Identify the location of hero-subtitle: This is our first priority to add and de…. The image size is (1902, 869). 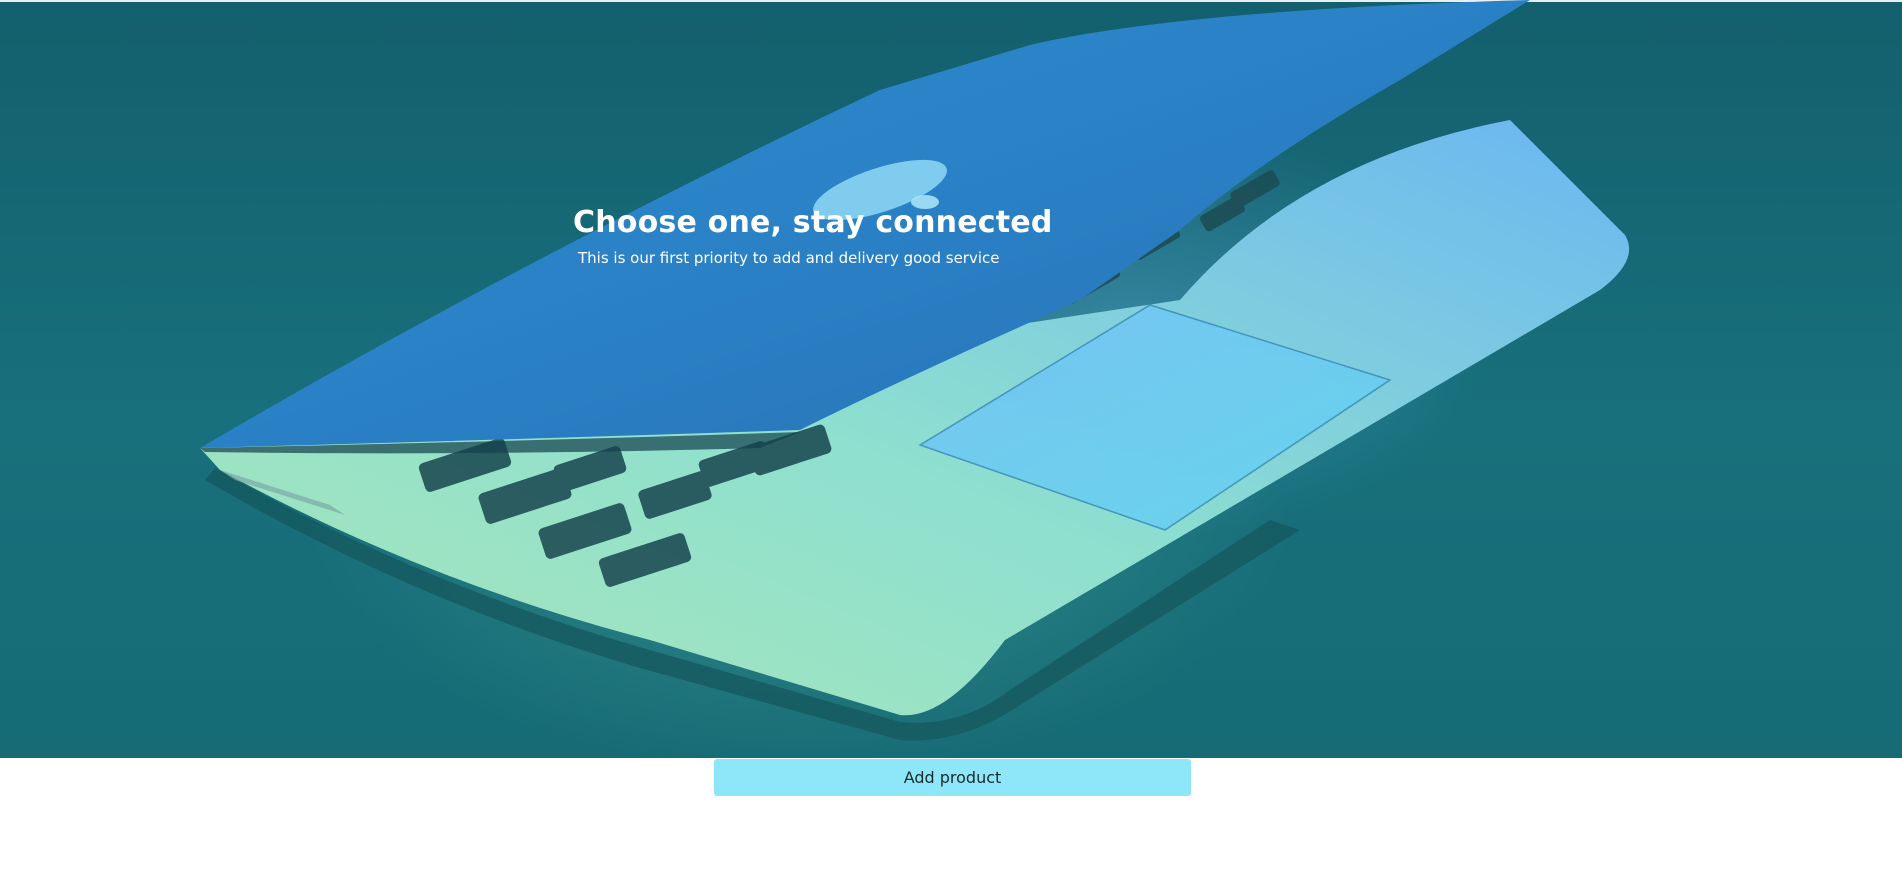
(789, 258).